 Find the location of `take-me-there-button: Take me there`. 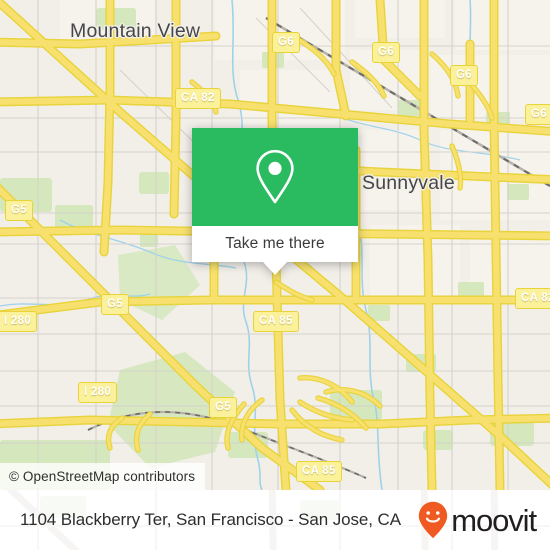

take-me-there-button: Take me there is located at coordinates (275, 250).